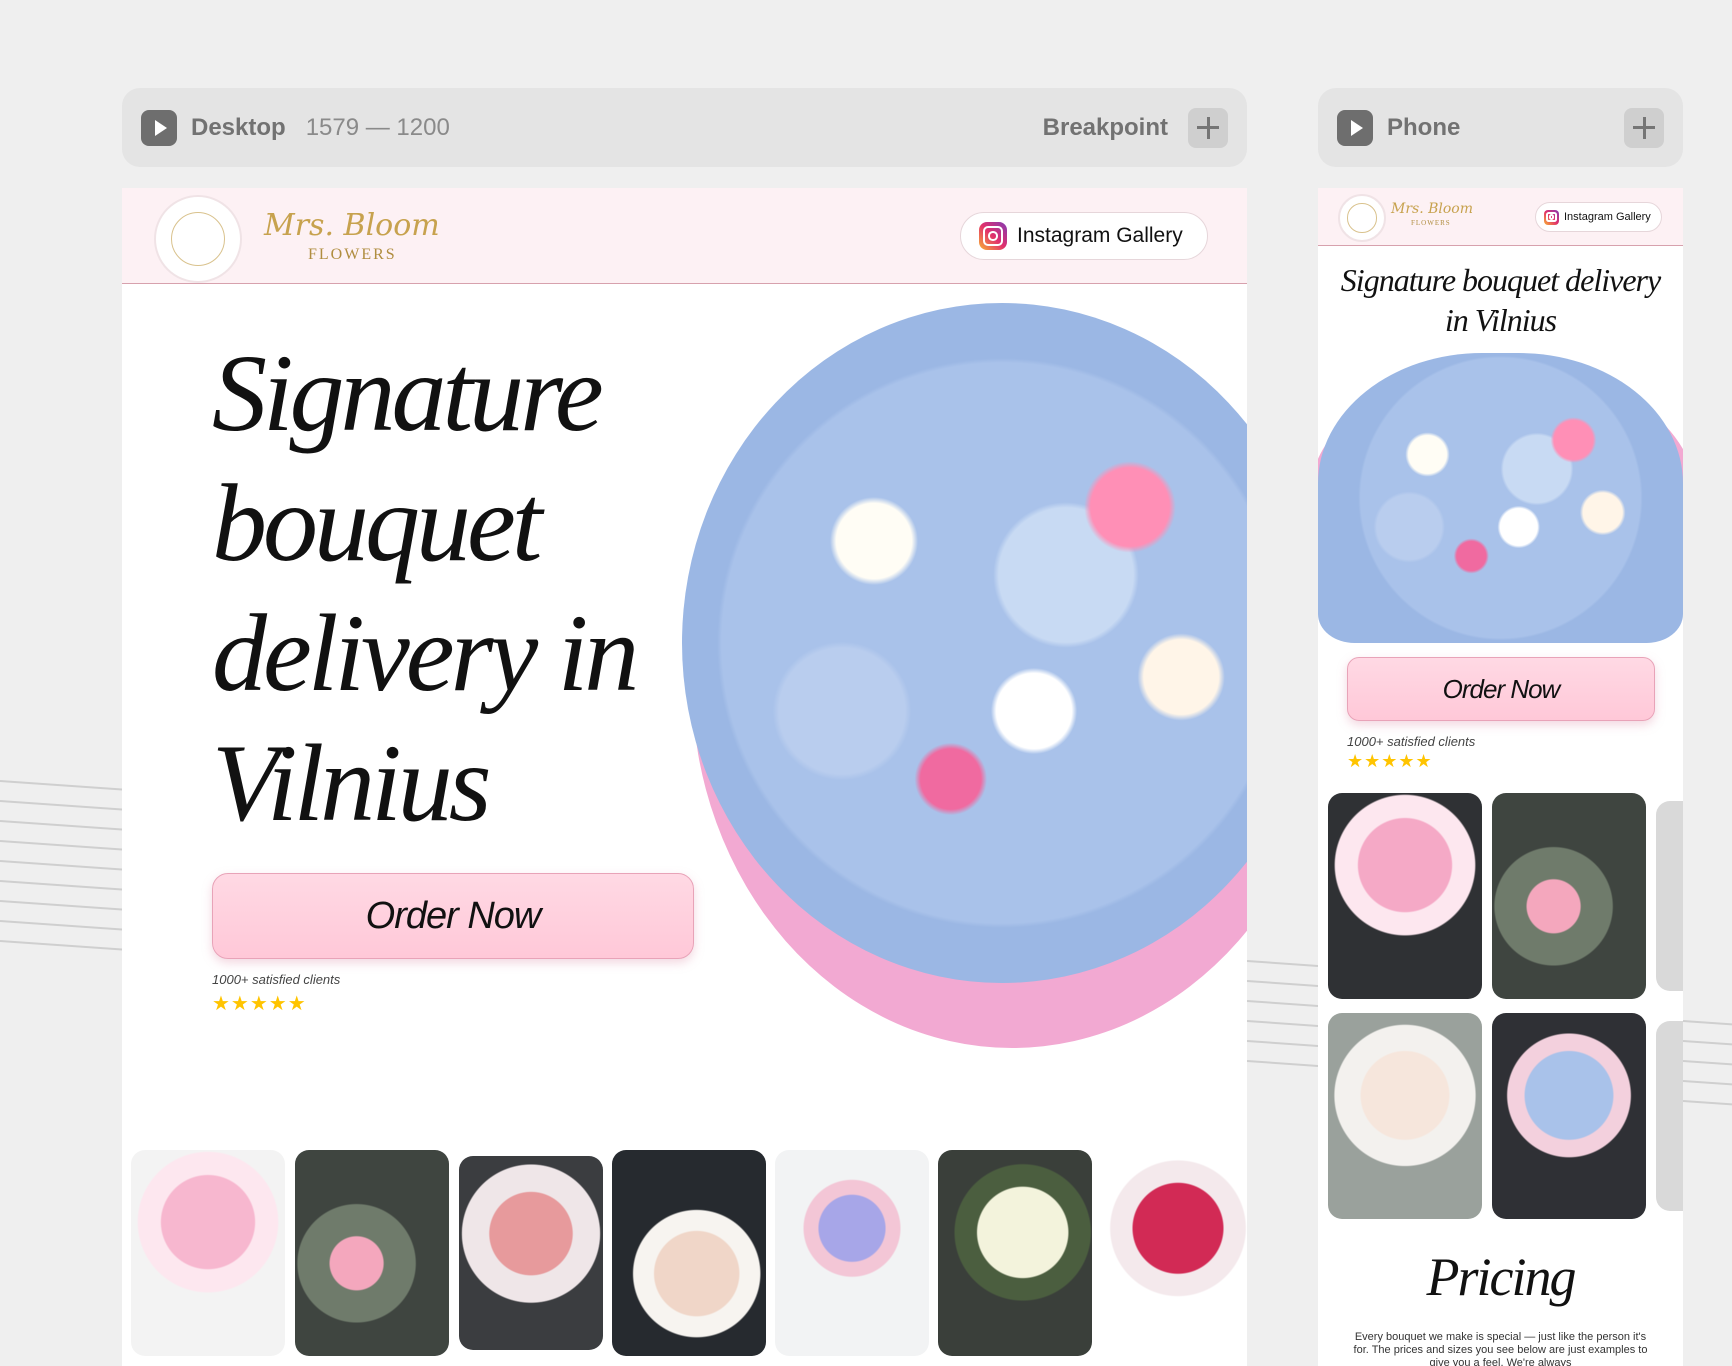  What do you see at coordinates (684, 127) in the screenshot?
I see `desktop-breakpoint-bar: Desktop 1579 — 1200 Breakpoint` at bounding box center [684, 127].